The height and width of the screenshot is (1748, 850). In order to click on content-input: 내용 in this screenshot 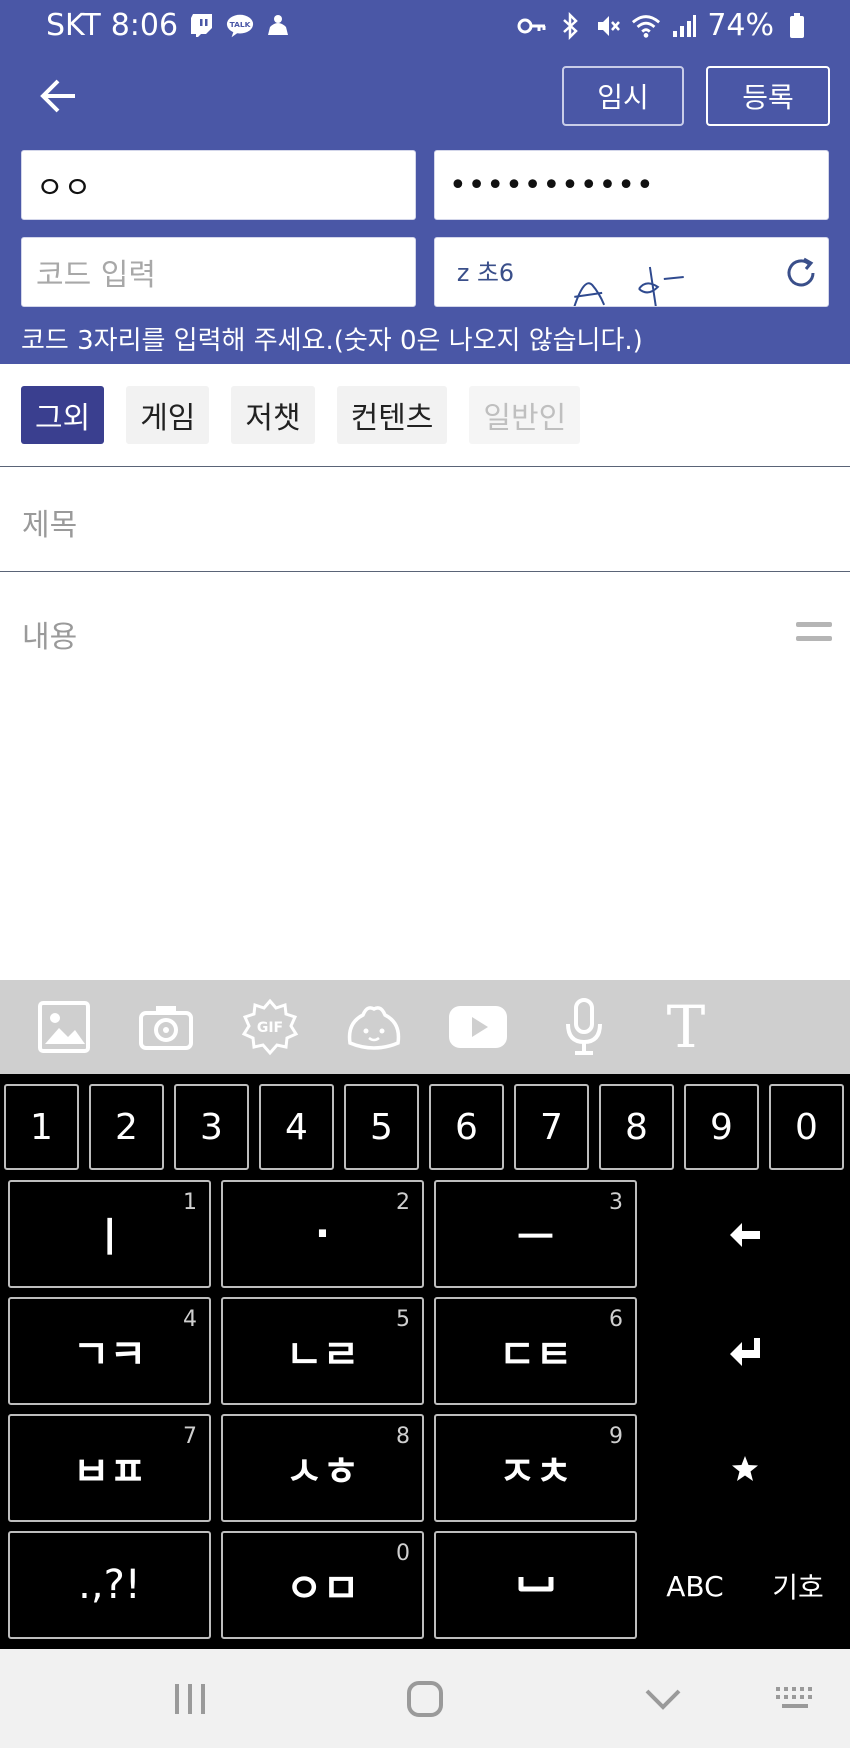, I will do `click(49, 634)`.